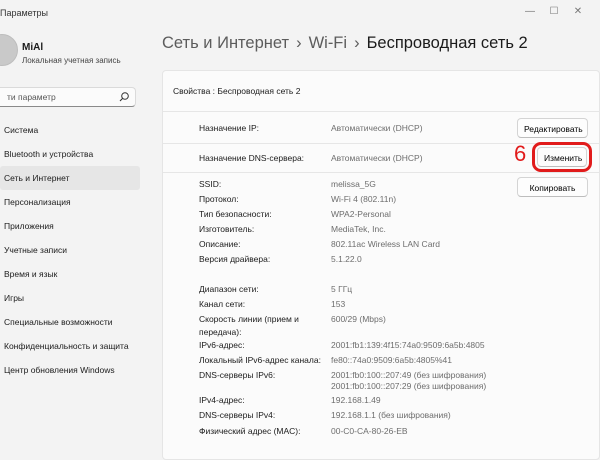 The image size is (600, 460). Describe the element at coordinates (377, 128) in the screenshot. I see `ip-assignment-value: Автоматически (DHCP)` at that location.